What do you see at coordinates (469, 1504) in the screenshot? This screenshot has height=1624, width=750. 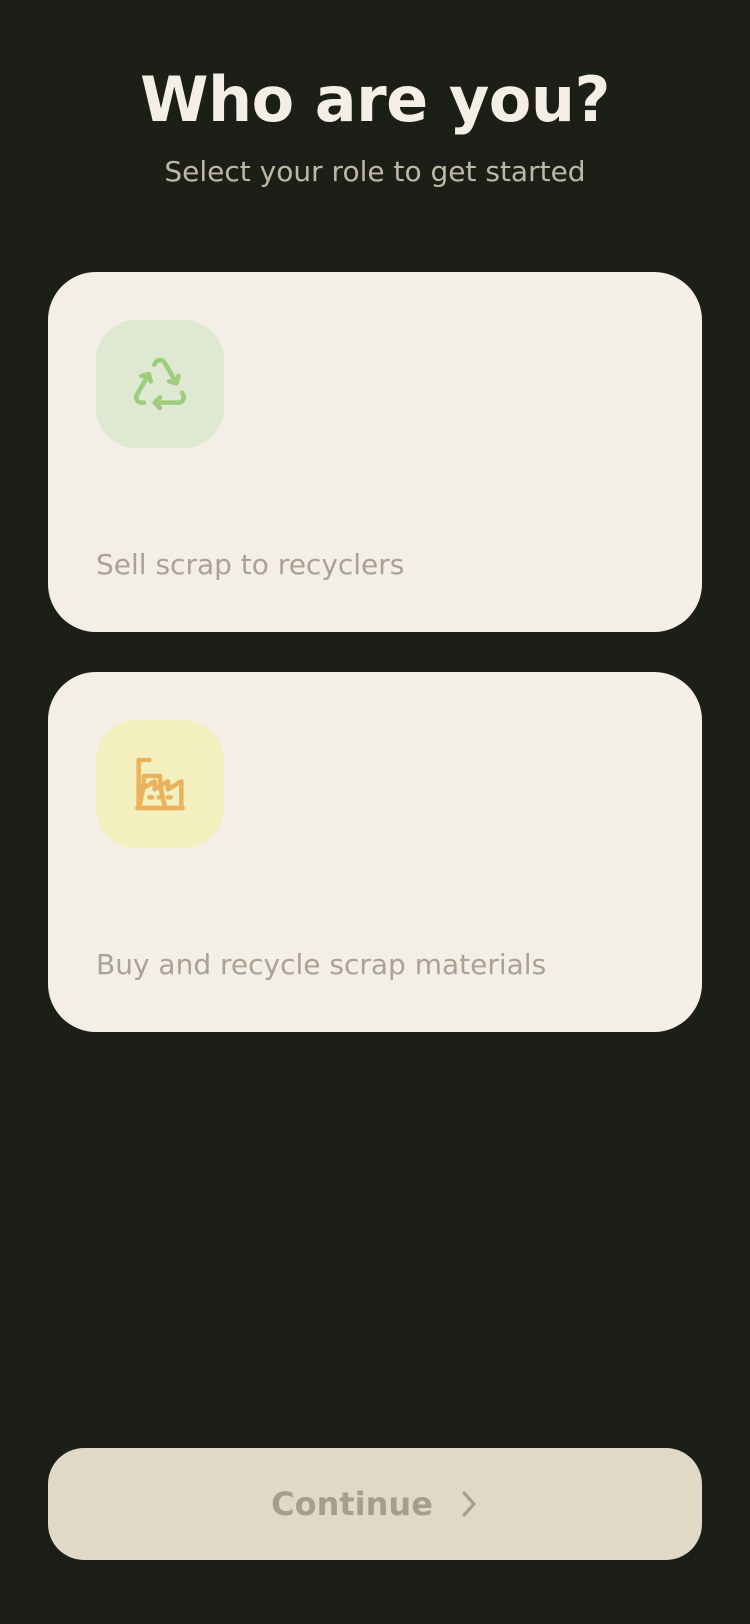 I see `chevron-right-icon` at bounding box center [469, 1504].